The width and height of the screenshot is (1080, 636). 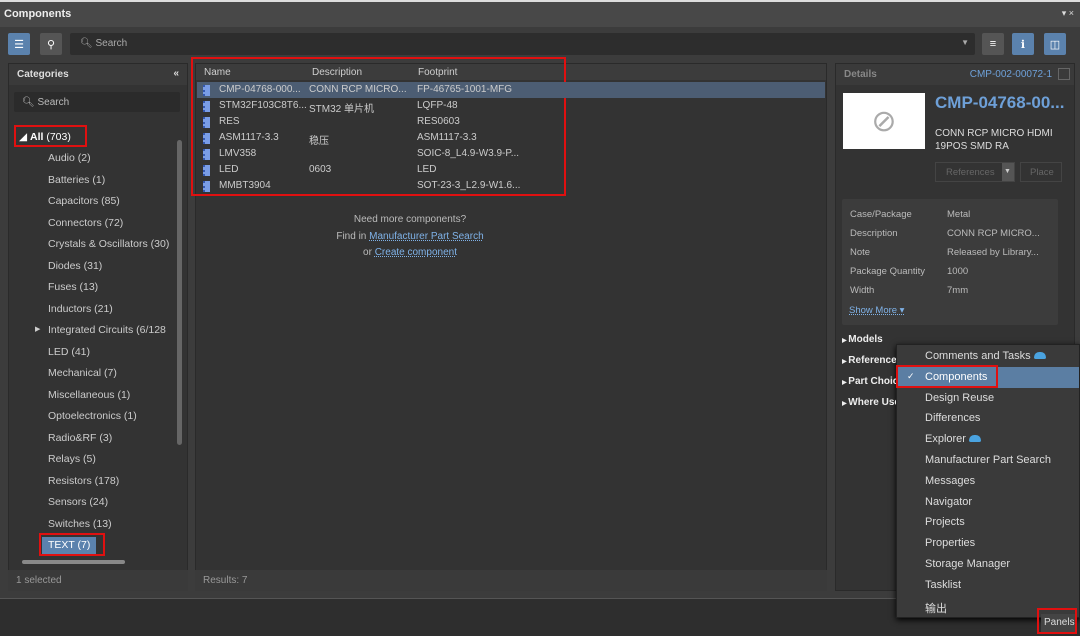 What do you see at coordinates (967, 564) in the screenshot?
I see `menu-item-label: Storage Manager` at bounding box center [967, 564].